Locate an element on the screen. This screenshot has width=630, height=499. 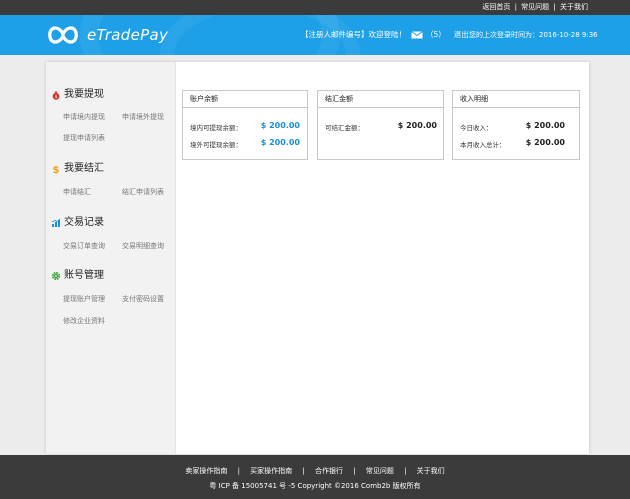
dollar-icon: $ is located at coordinates (56, 169).